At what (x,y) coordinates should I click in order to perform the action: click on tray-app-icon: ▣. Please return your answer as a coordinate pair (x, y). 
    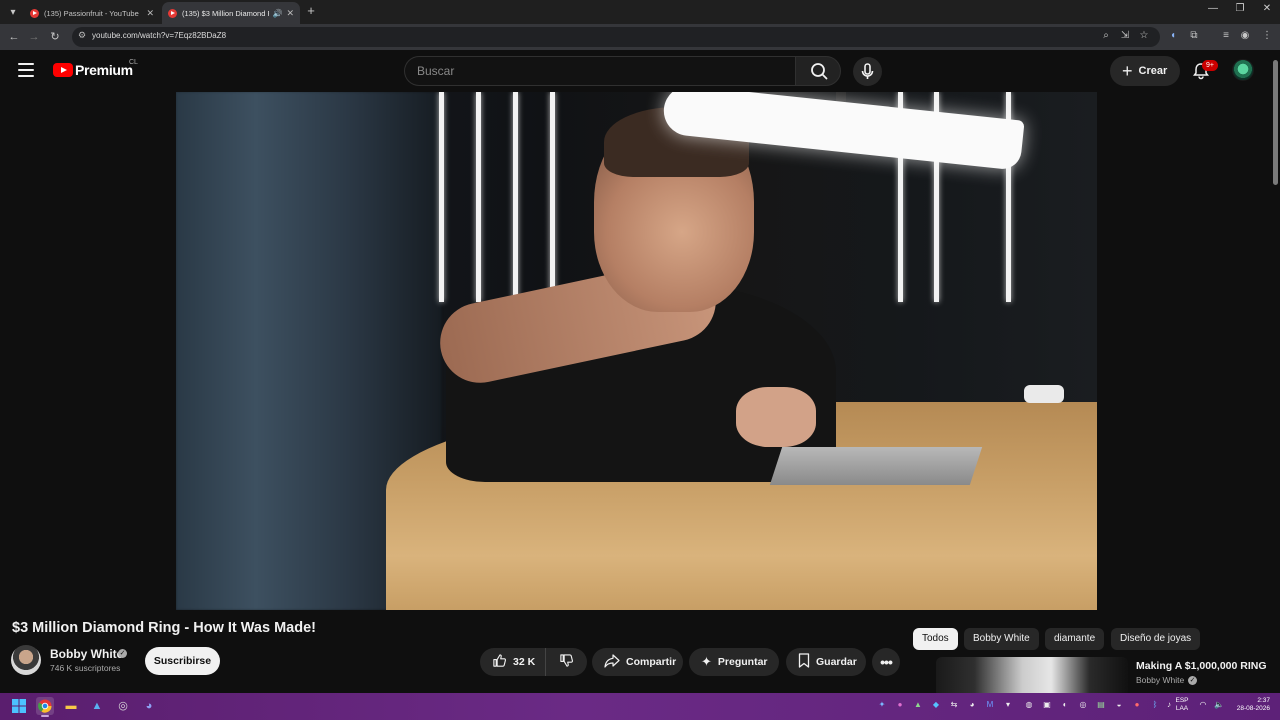
    Looking at the image, I should click on (1047, 704).